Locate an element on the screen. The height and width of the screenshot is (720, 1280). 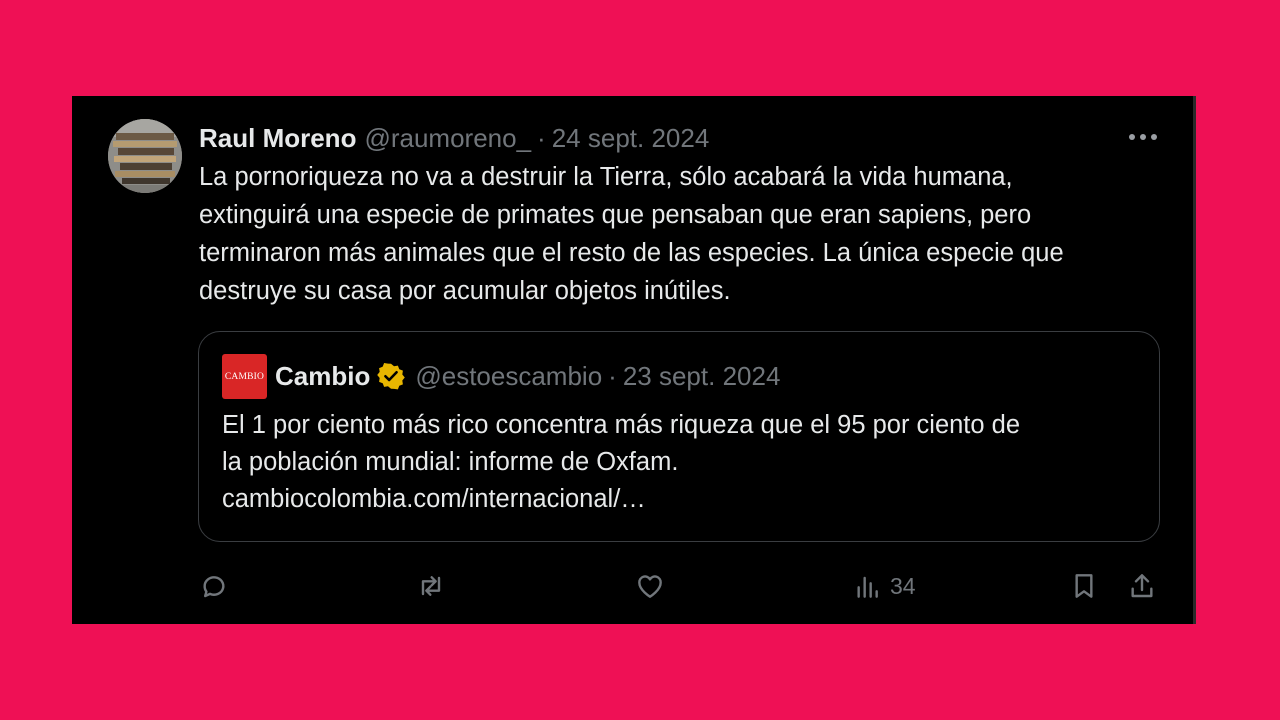
author-handle: @raumoreno_ is located at coordinates (447, 138).